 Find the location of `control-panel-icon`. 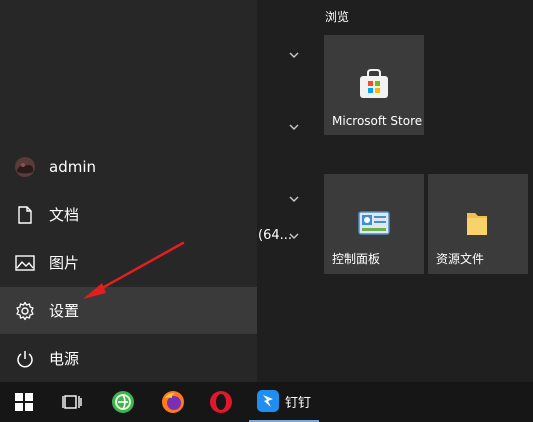

control-panel-icon is located at coordinates (374, 223).